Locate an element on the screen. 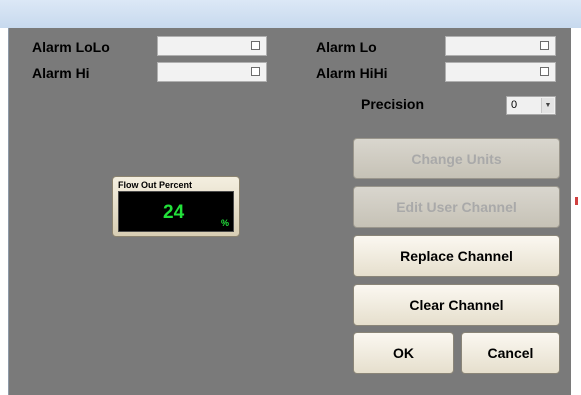 This screenshot has width=581, height=395. flow-out-percent-meter: Flow Out Percent 24 % is located at coordinates (176, 206).